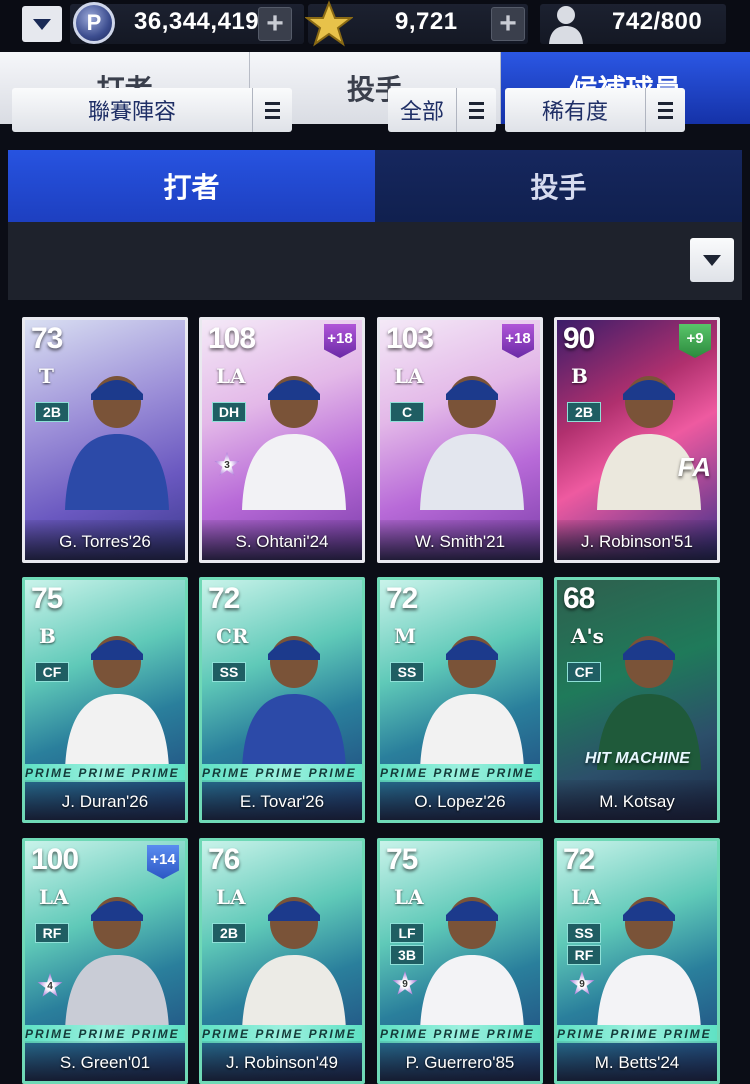 The height and width of the screenshot is (1084, 750). I want to click on card-overall: 76, so click(224, 859).